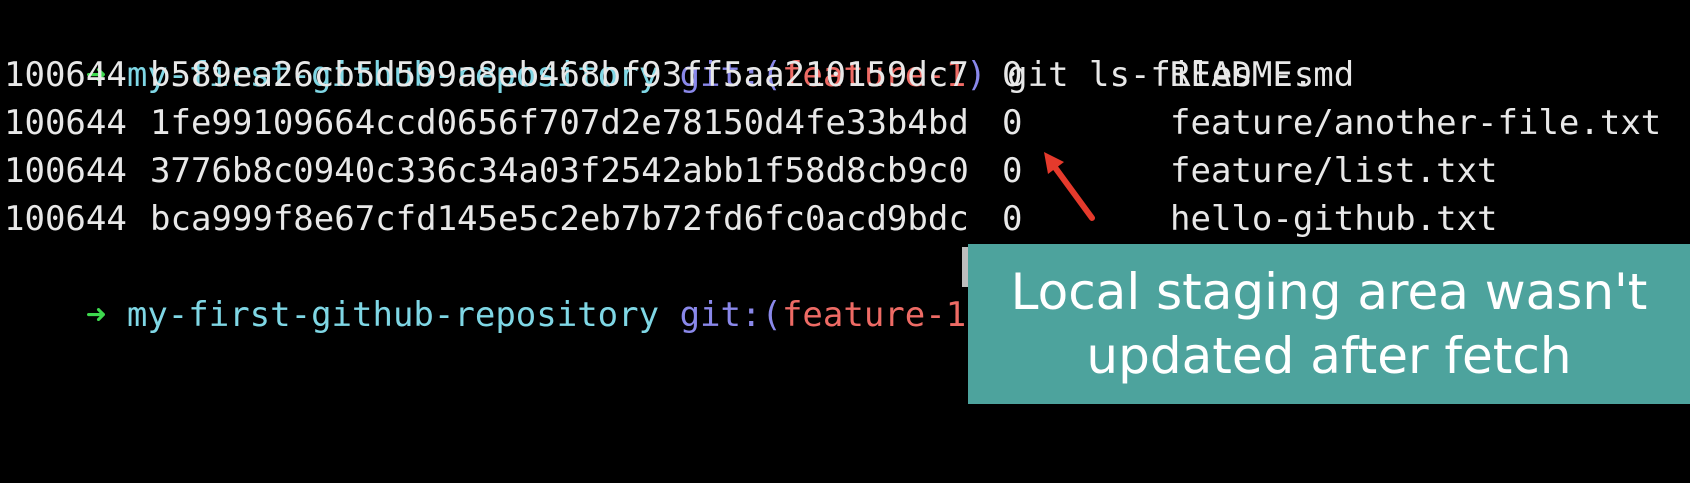 This screenshot has height=483, width=1690. I want to click on caption-line-1: Local staging area wasn't, so click(1329, 292).